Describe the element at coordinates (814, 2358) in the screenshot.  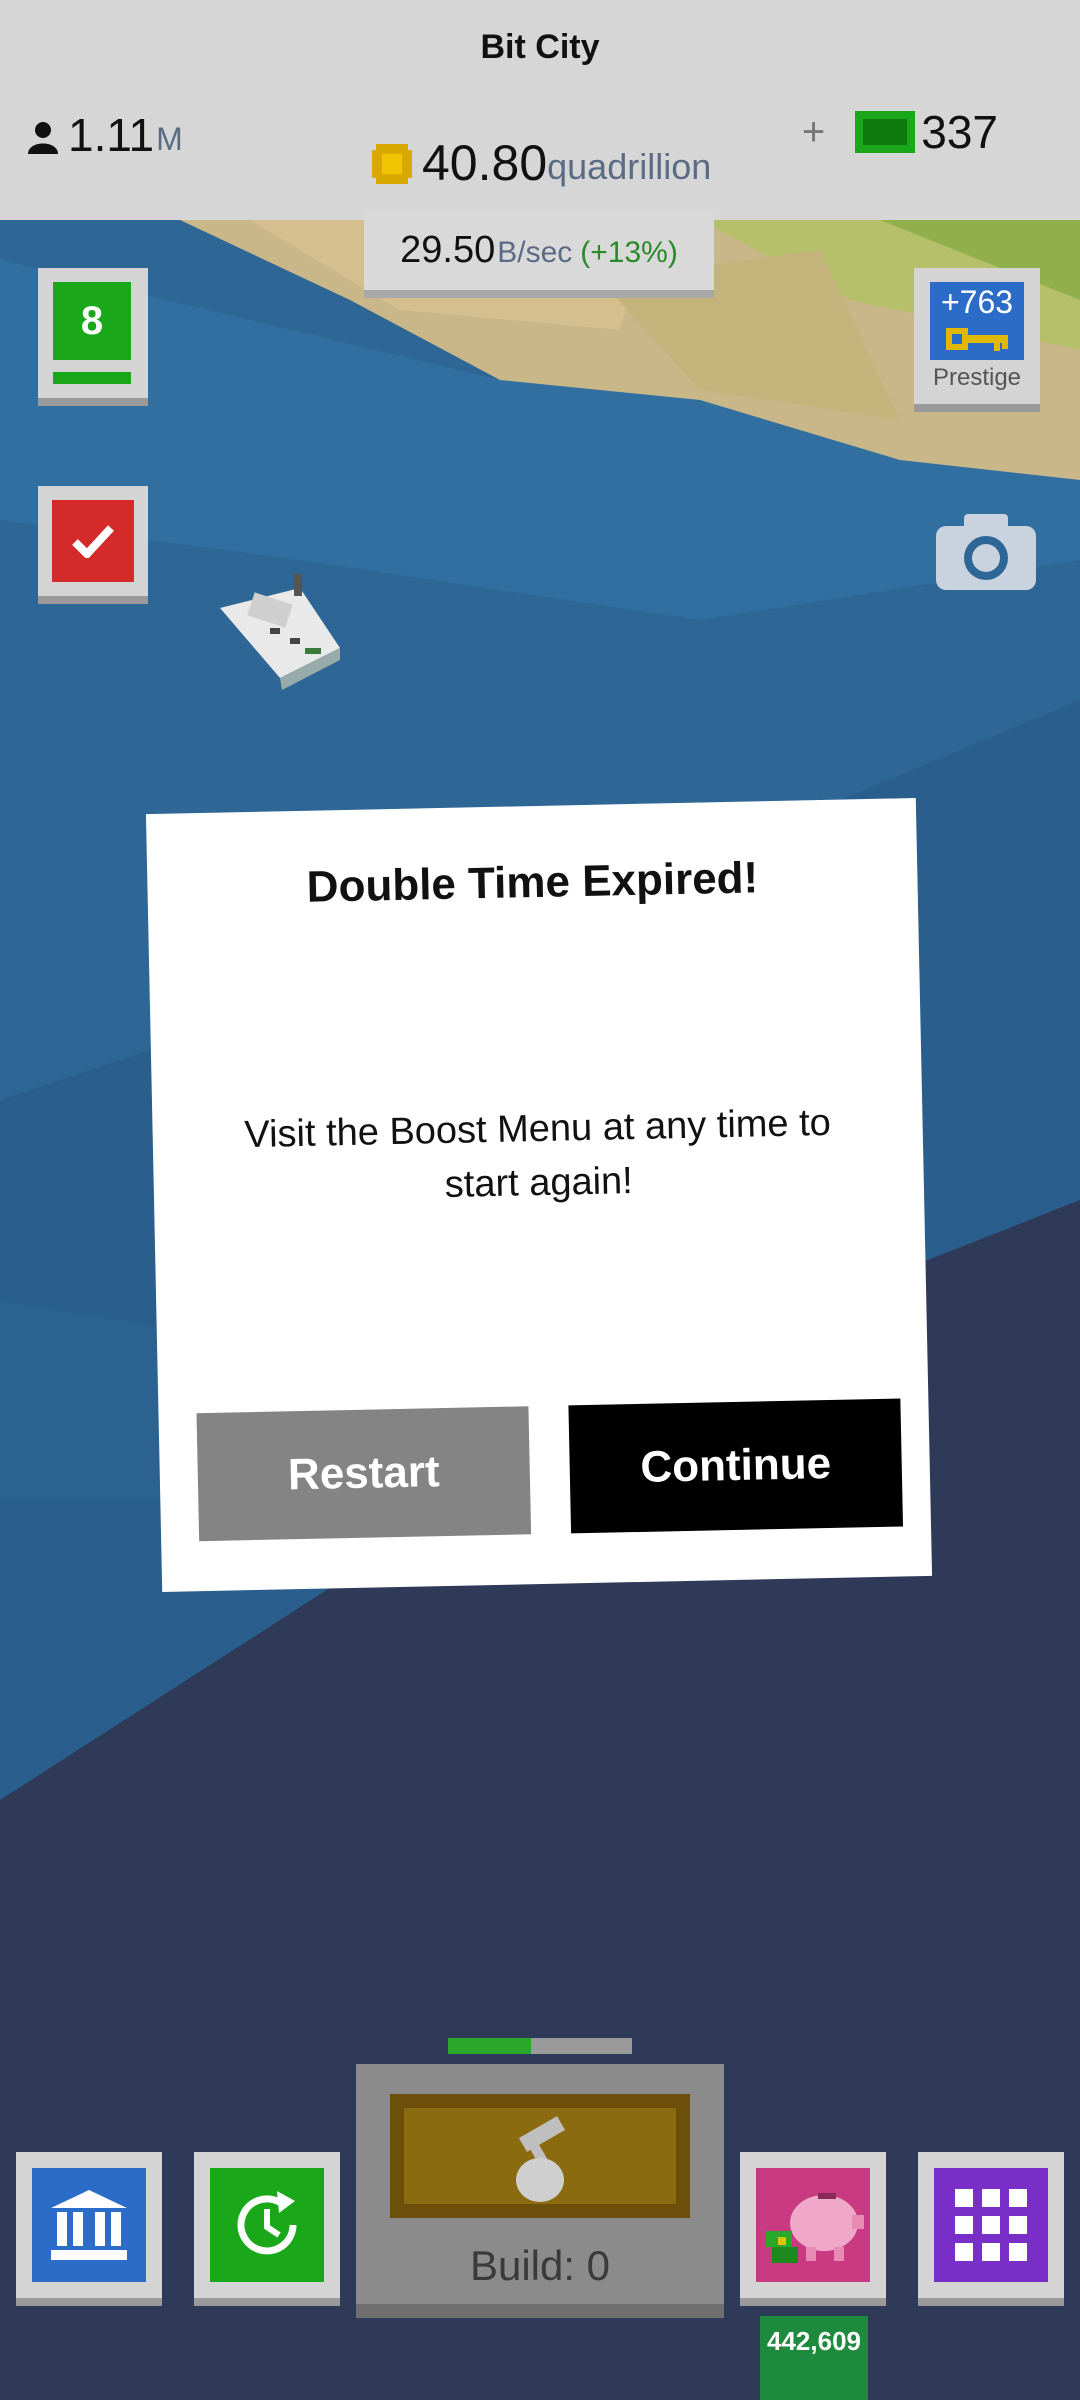
I see `piggy-bank-count: 442,609` at that location.